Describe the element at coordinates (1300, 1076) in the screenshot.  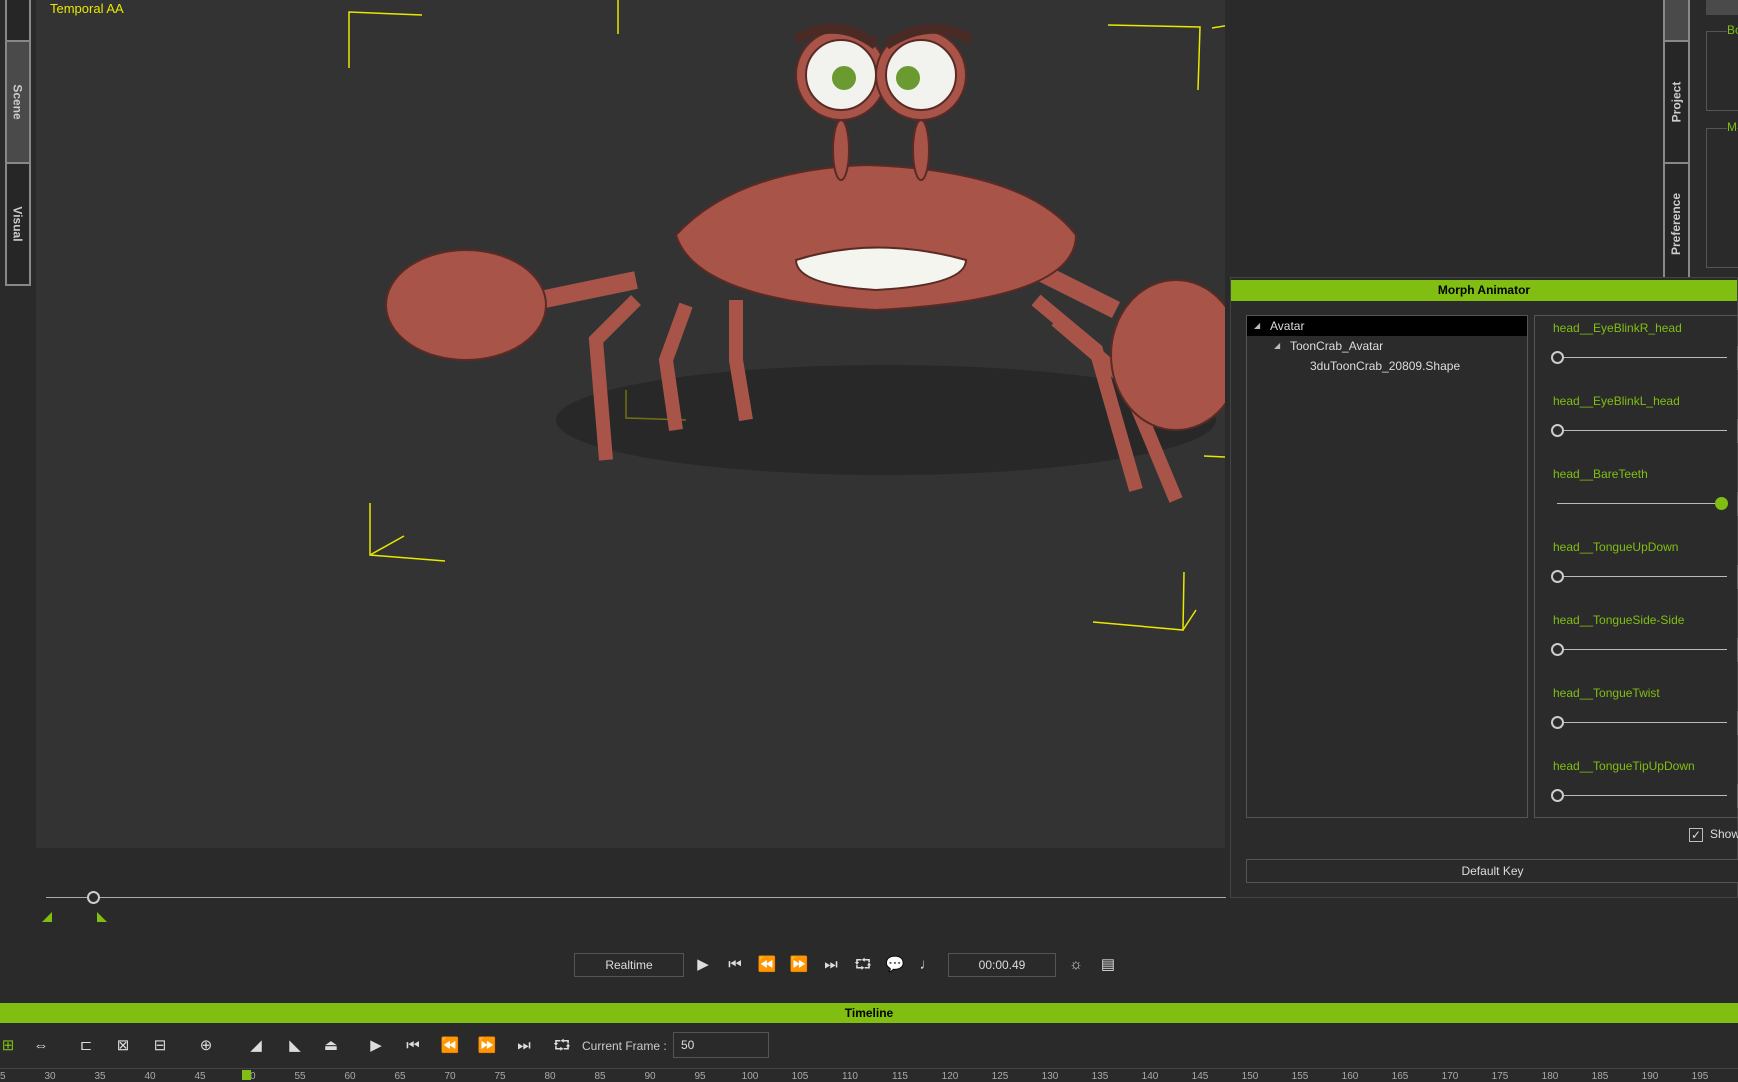
I see `ruler-tick-label: 155` at that location.